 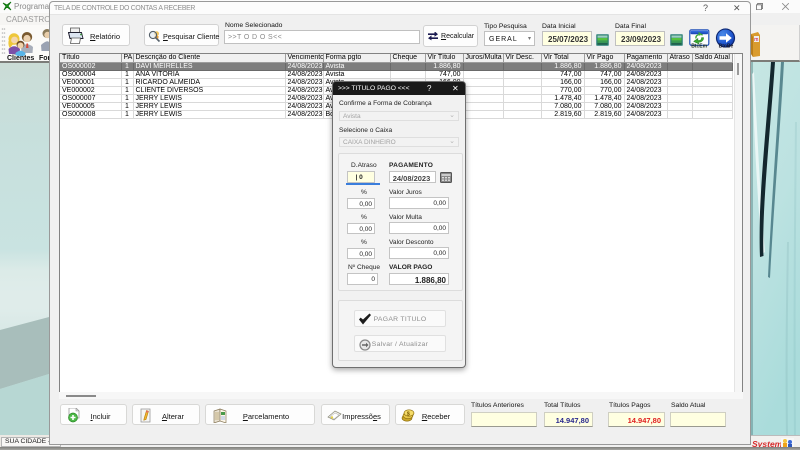 What do you see at coordinates (699, 45) in the screenshot?
I see `svg-text: BtcEm` at bounding box center [699, 45].